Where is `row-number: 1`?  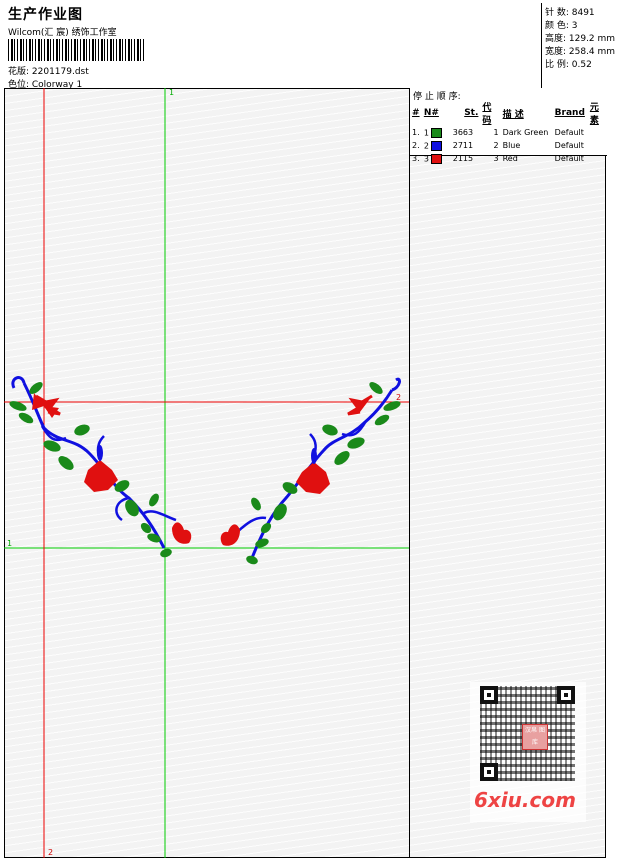 row-number: 1 is located at coordinates (426, 132).